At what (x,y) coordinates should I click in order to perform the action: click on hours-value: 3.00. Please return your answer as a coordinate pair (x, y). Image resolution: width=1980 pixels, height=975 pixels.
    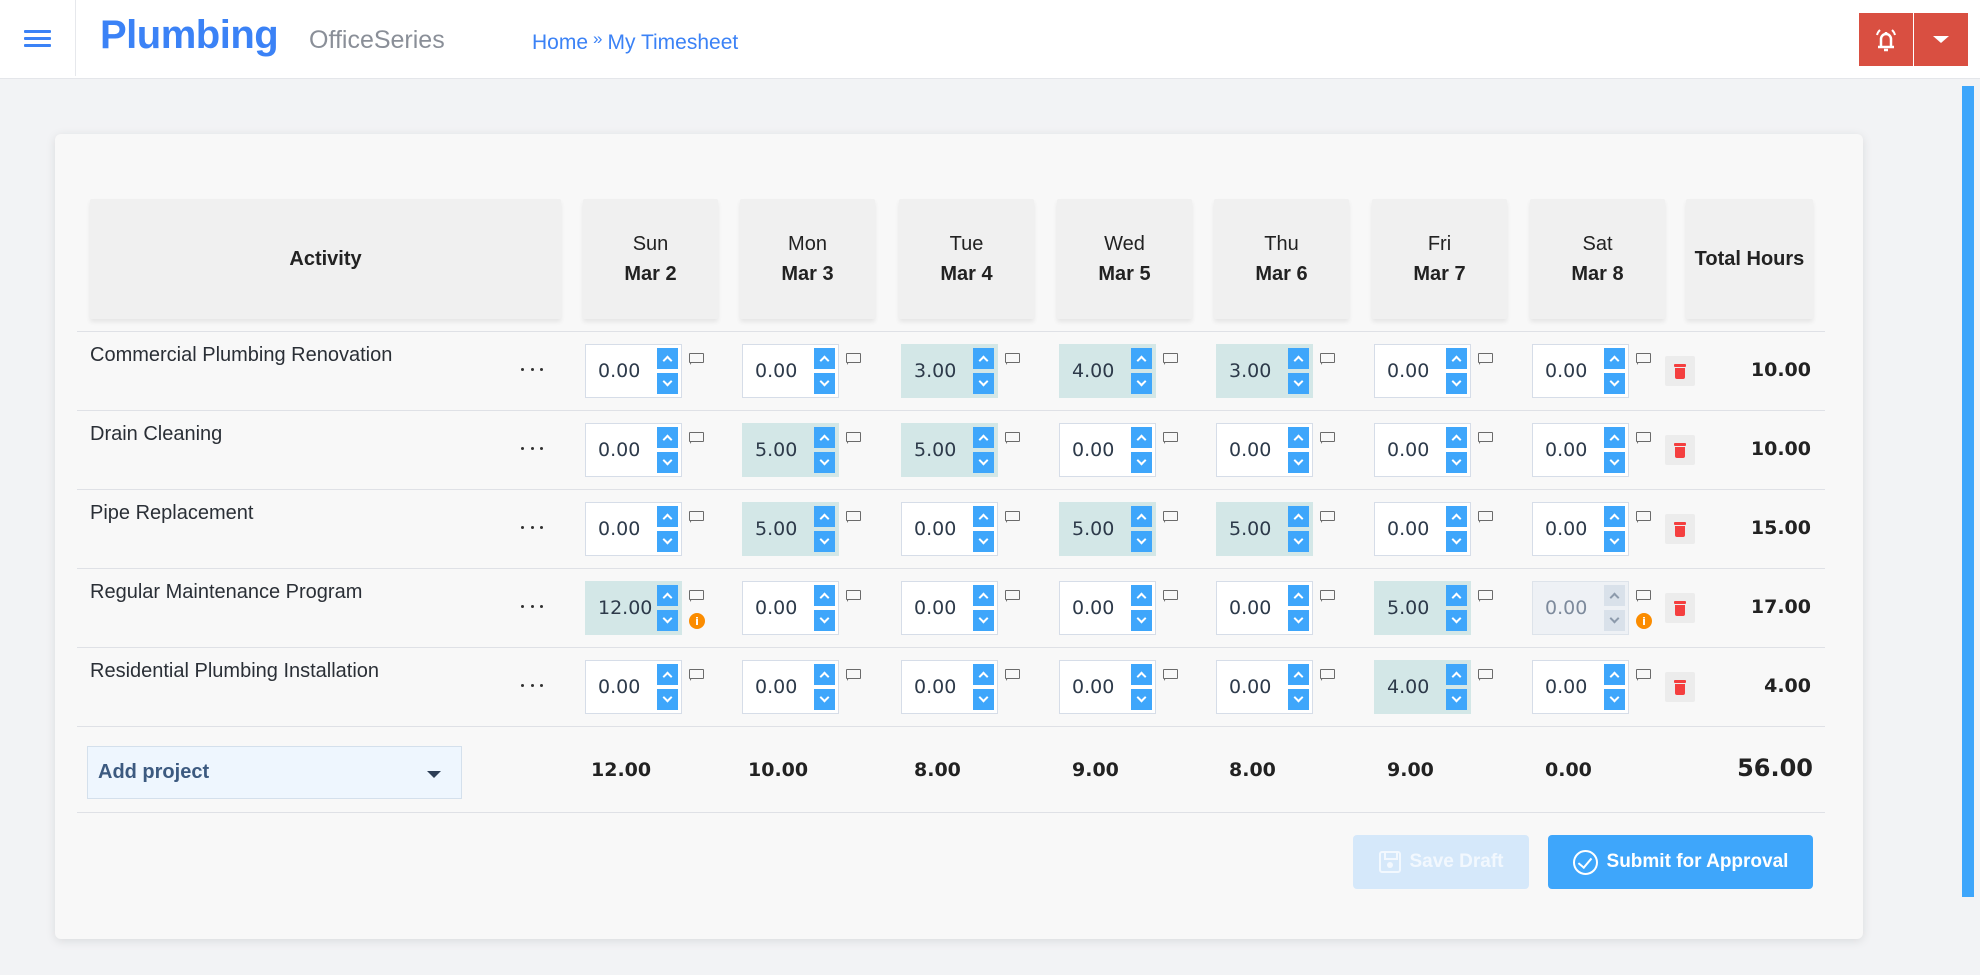
    Looking at the image, I should click on (1250, 371).